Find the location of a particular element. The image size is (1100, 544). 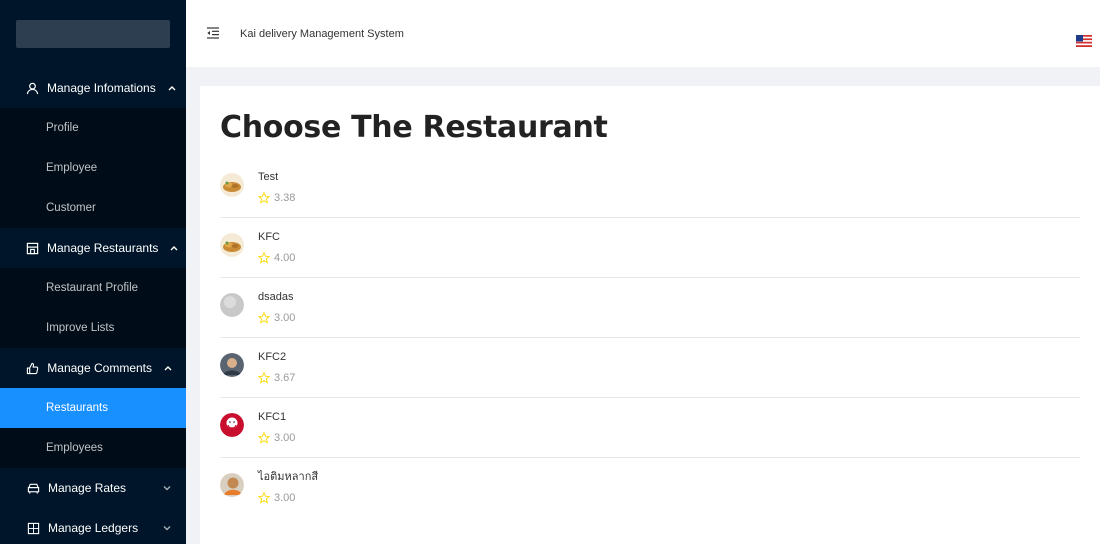

restaurant-list-item: KFC 4.00 is located at coordinates (650, 248).